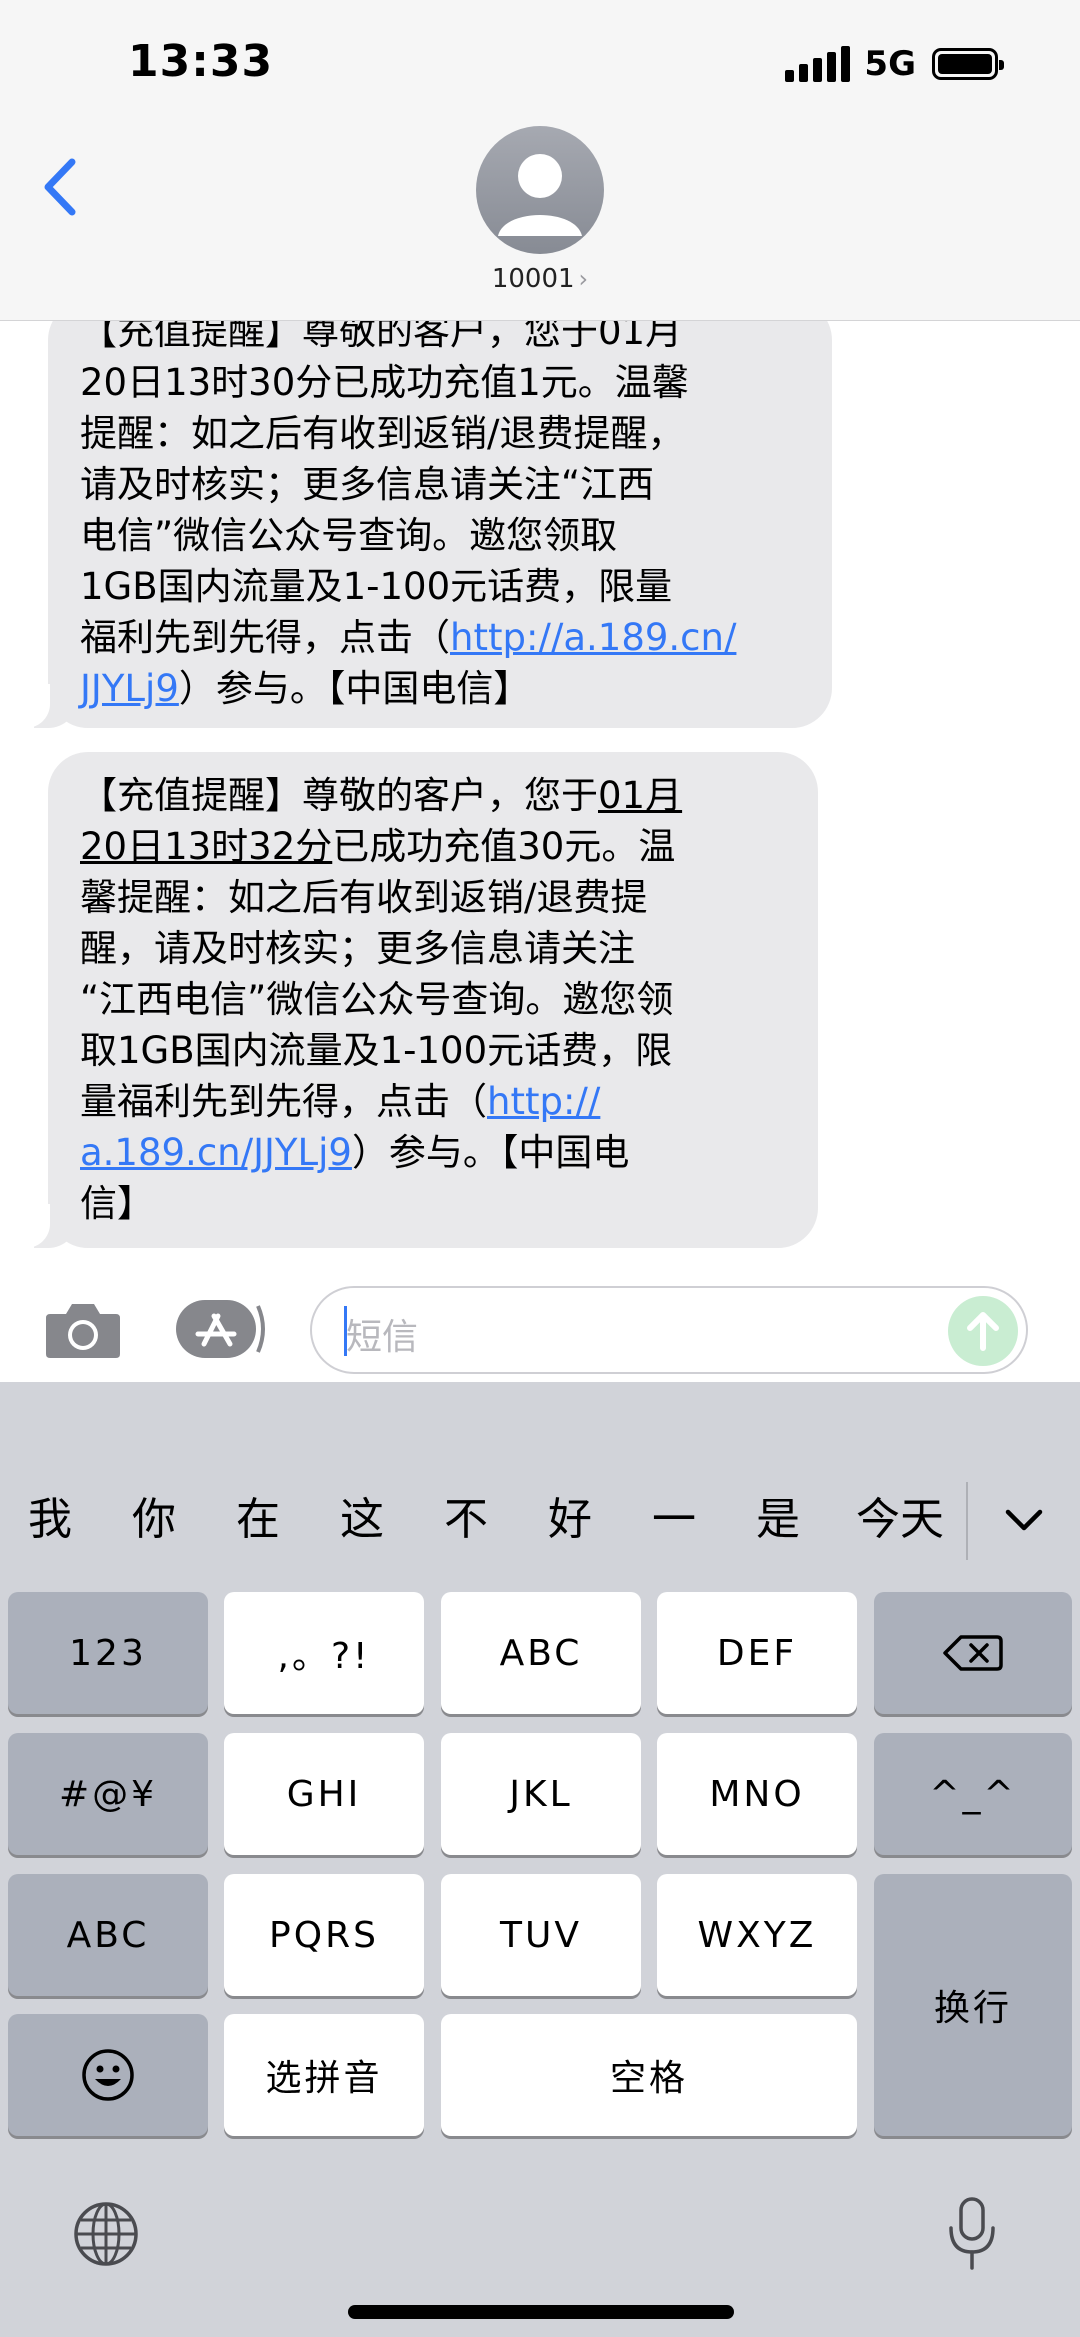 This screenshot has height=2337, width=1080. Describe the element at coordinates (367, 484) in the screenshot. I see `message-line: 请及时核实；更多信息请关注“江西` at that location.